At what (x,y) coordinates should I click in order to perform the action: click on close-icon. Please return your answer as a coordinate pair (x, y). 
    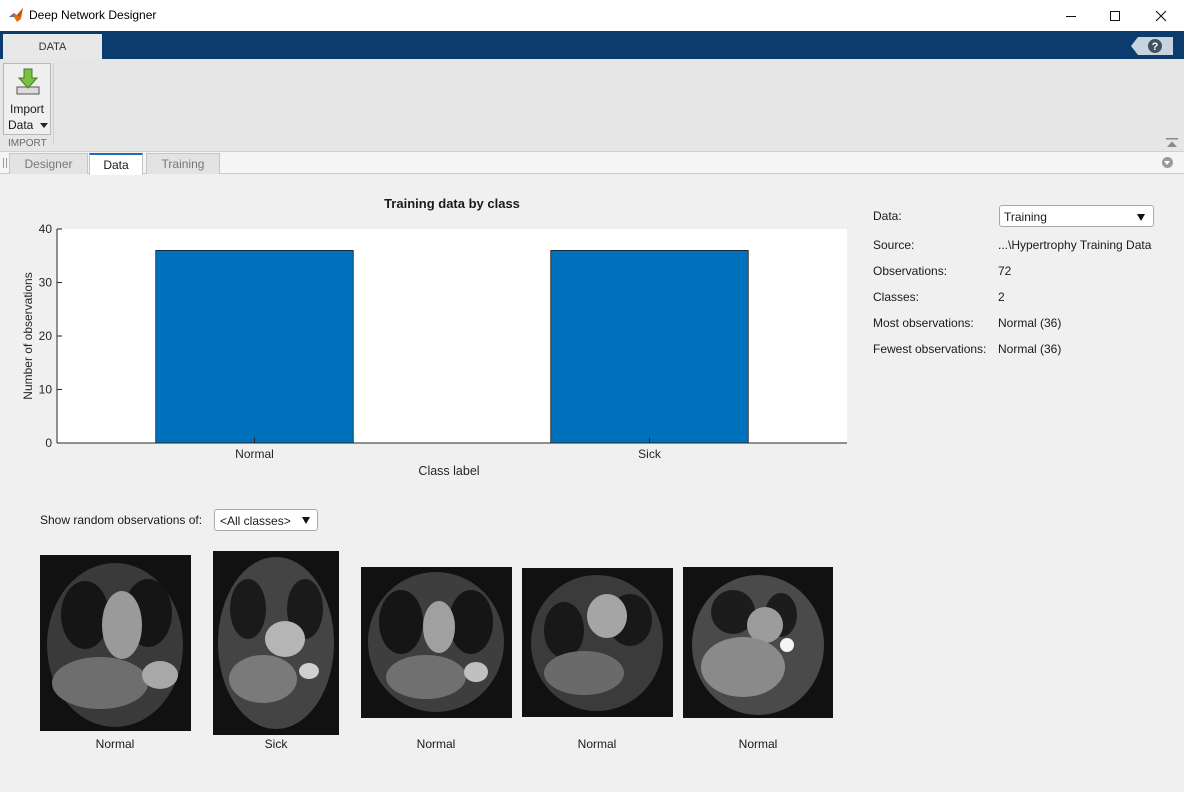
    Looking at the image, I should click on (1161, 15).